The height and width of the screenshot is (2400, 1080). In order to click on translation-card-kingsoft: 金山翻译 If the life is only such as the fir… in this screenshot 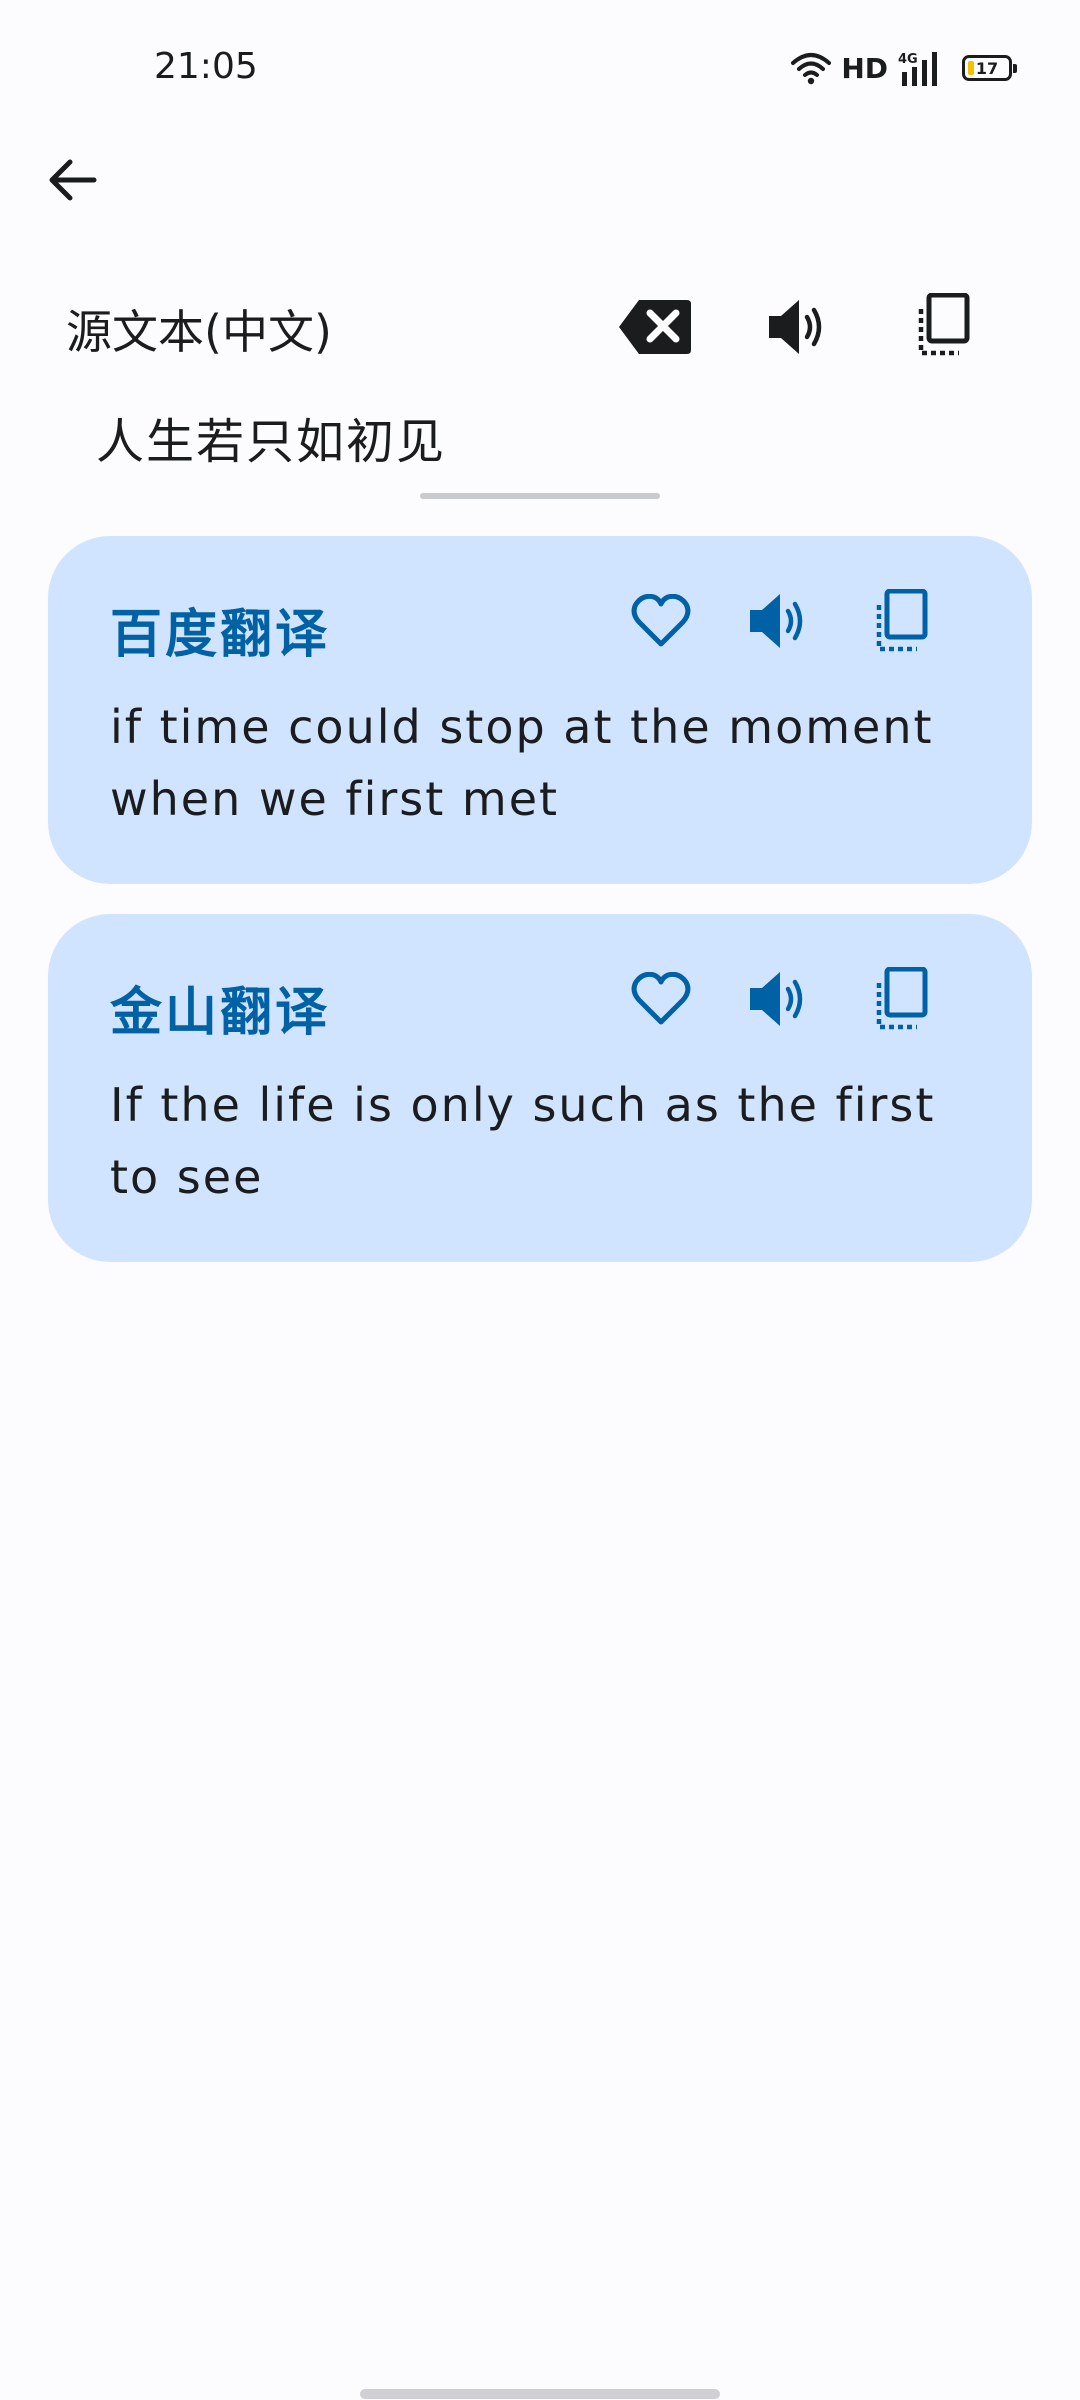, I will do `click(540, 1088)`.